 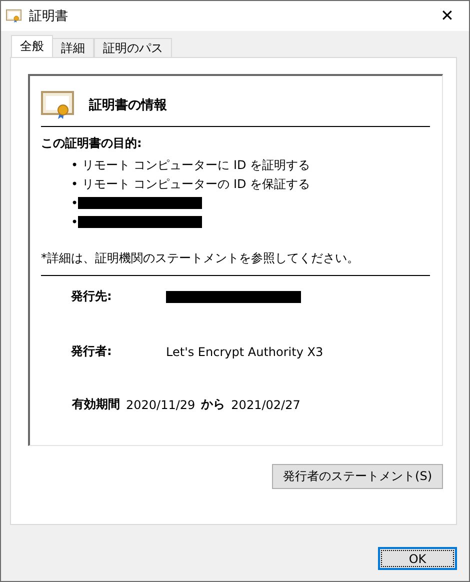 What do you see at coordinates (190, 184) in the screenshot?
I see `purpose-item: • リモート コンピューターの ID を保証する` at bounding box center [190, 184].